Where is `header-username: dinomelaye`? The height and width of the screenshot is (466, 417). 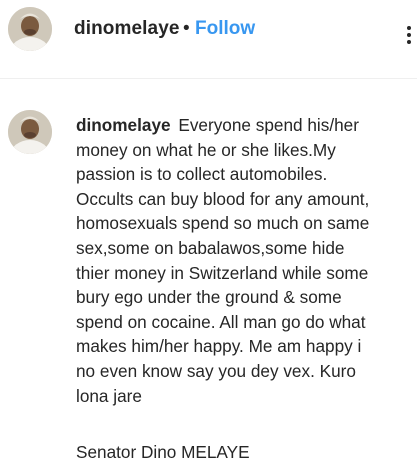
header-username: dinomelaye is located at coordinates (127, 29).